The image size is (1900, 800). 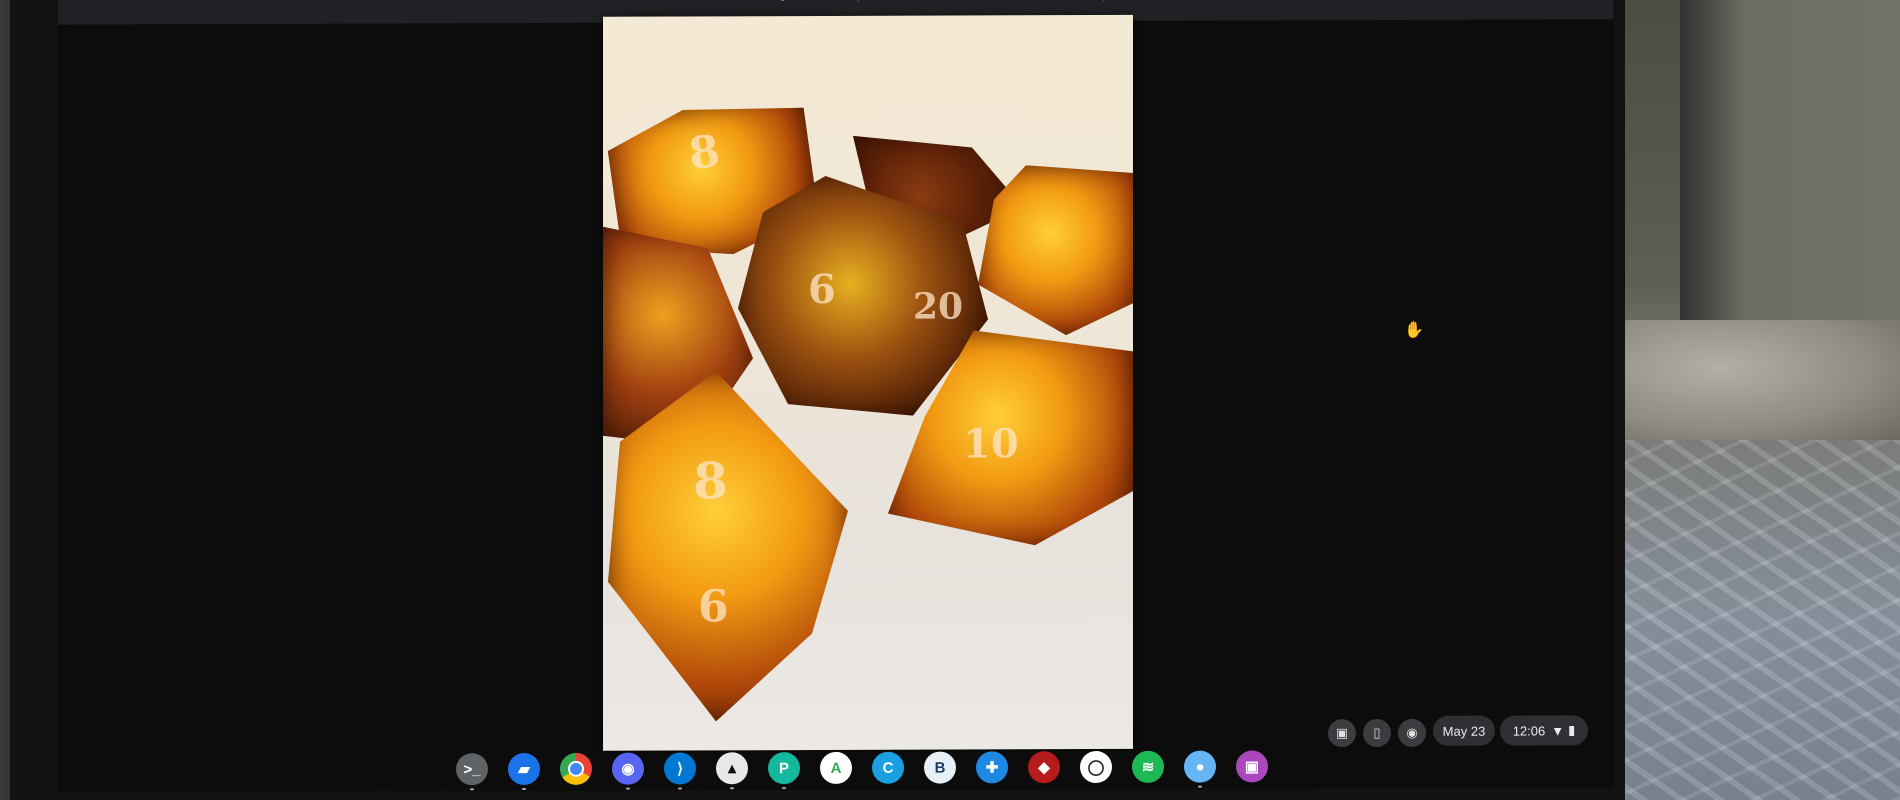 What do you see at coordinates (685, 1) in the screenshot?
I see `crop-icon: ⌗` at bounding box center [685, 1].